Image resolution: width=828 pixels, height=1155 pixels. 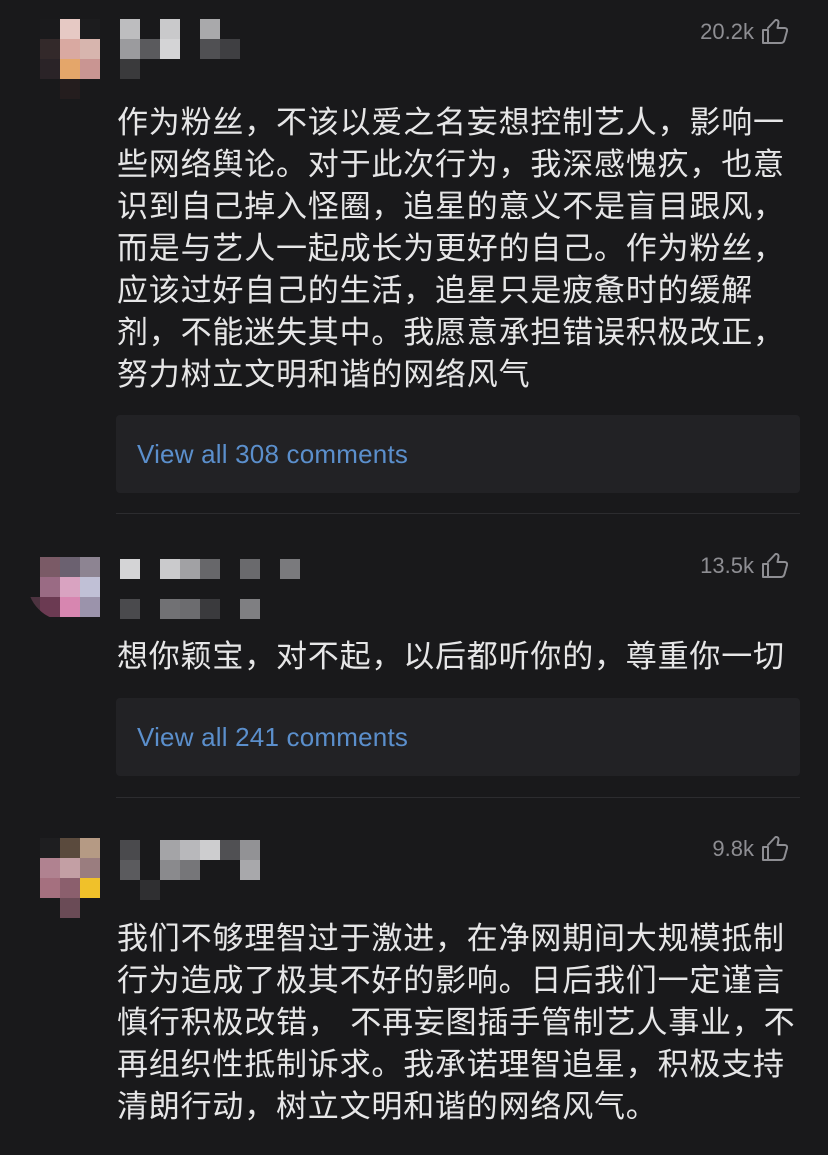 What do you see at coordinates (727, 31) in the screenshot?
I see `like-count: 20.2k` at bounding box center [727, 31].